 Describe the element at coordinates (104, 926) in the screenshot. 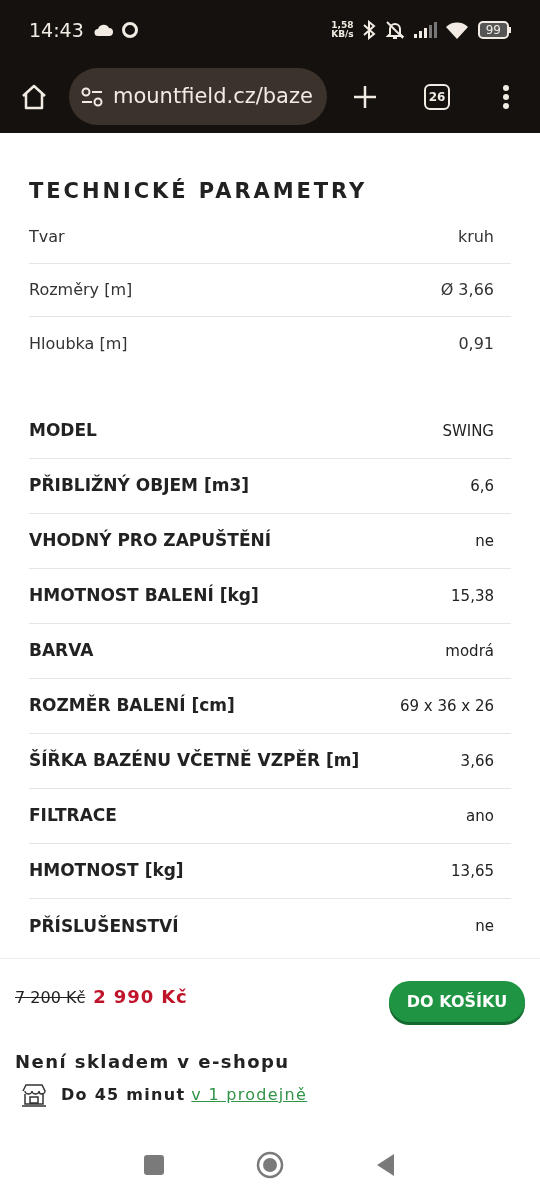

I see `parameter-label: PŘÍSLUŠENSTVÍ` at that location.